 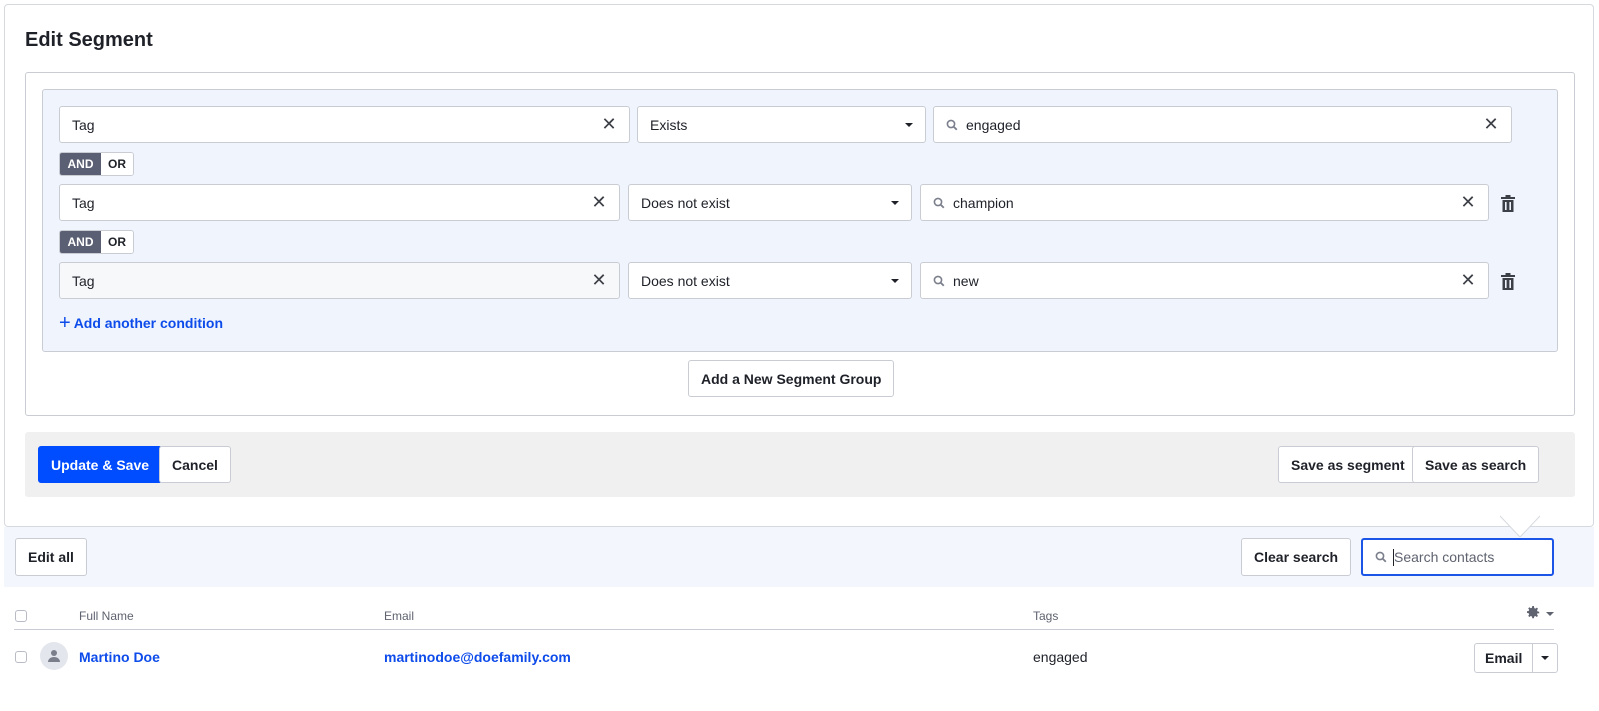 I want to click on condition-value-text: champion, so click(x=983, y=202).